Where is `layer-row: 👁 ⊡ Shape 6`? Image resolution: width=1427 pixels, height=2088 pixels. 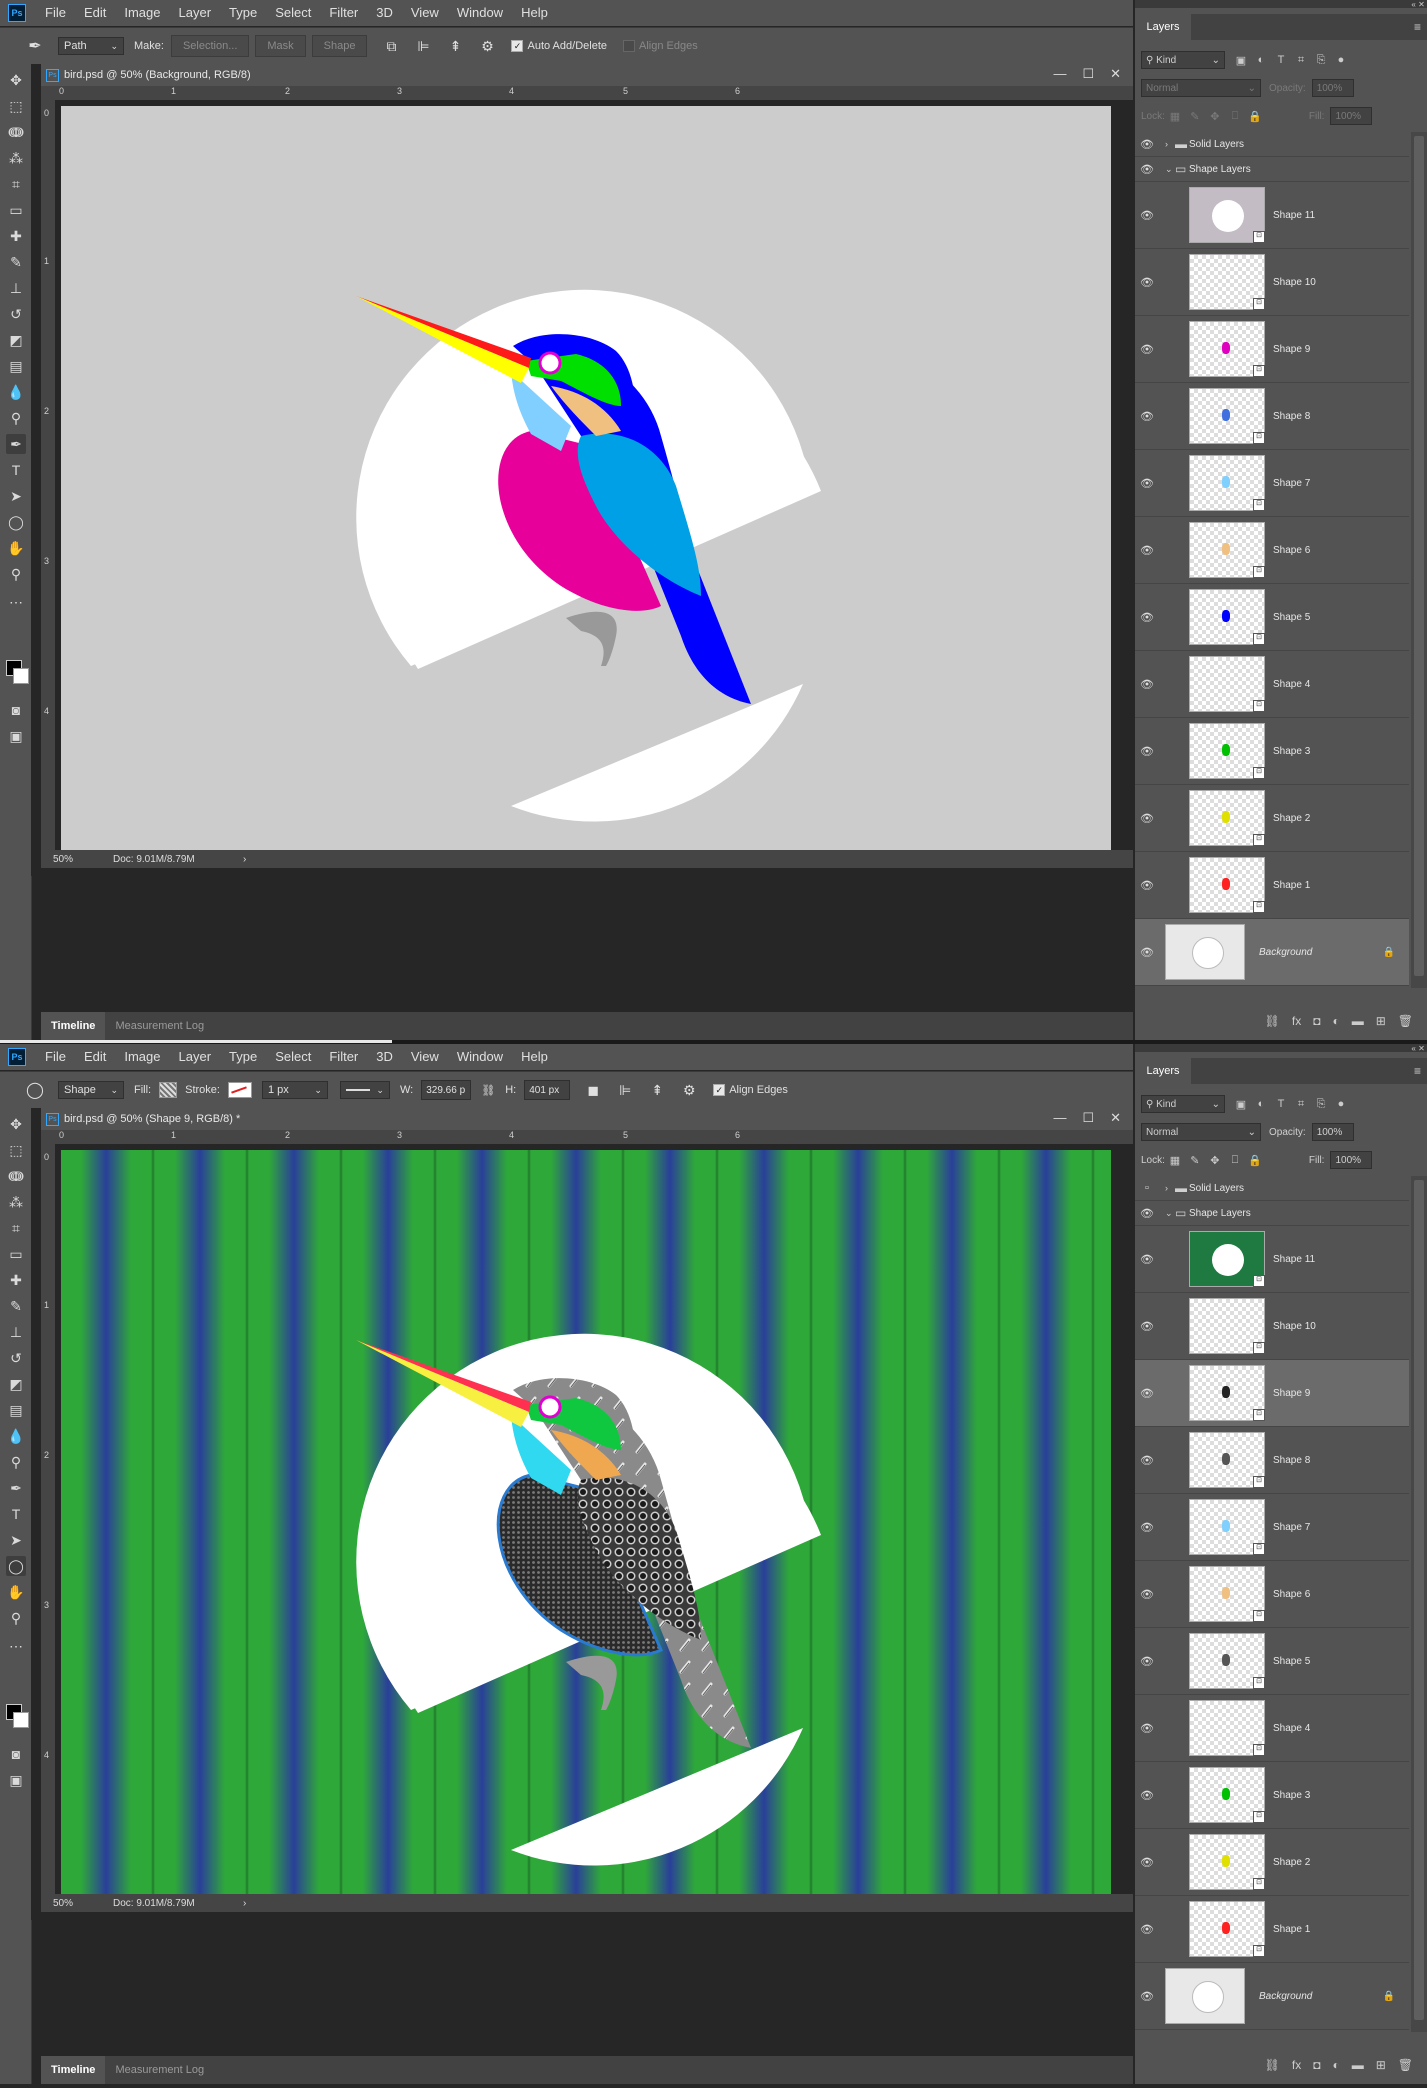
layer-row: 👁 ⊡ Shape 6 is located at coordinates (1272, 1594).